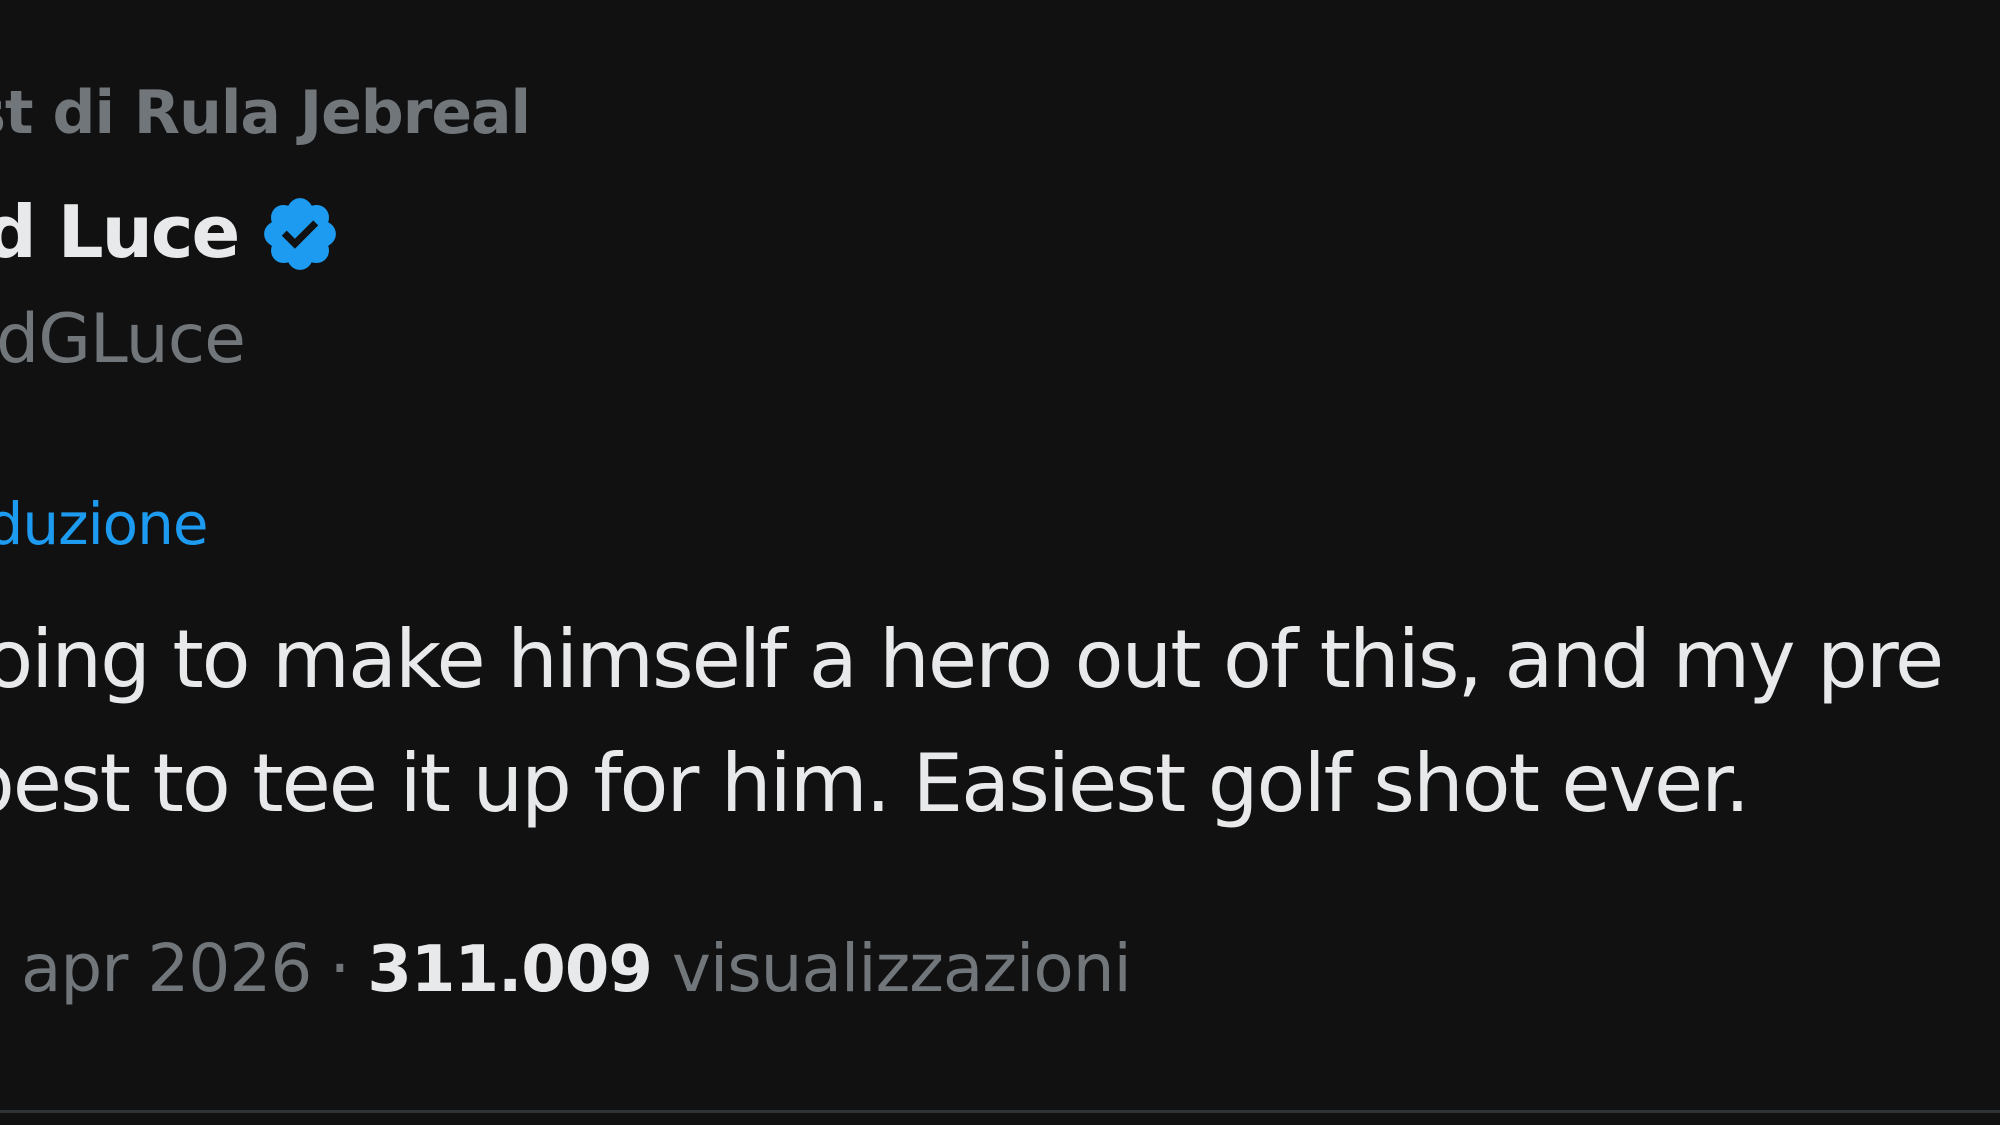 The image size is (2000, 1125). I want to click on translate-post-link: aduzione, so click(104, 524).